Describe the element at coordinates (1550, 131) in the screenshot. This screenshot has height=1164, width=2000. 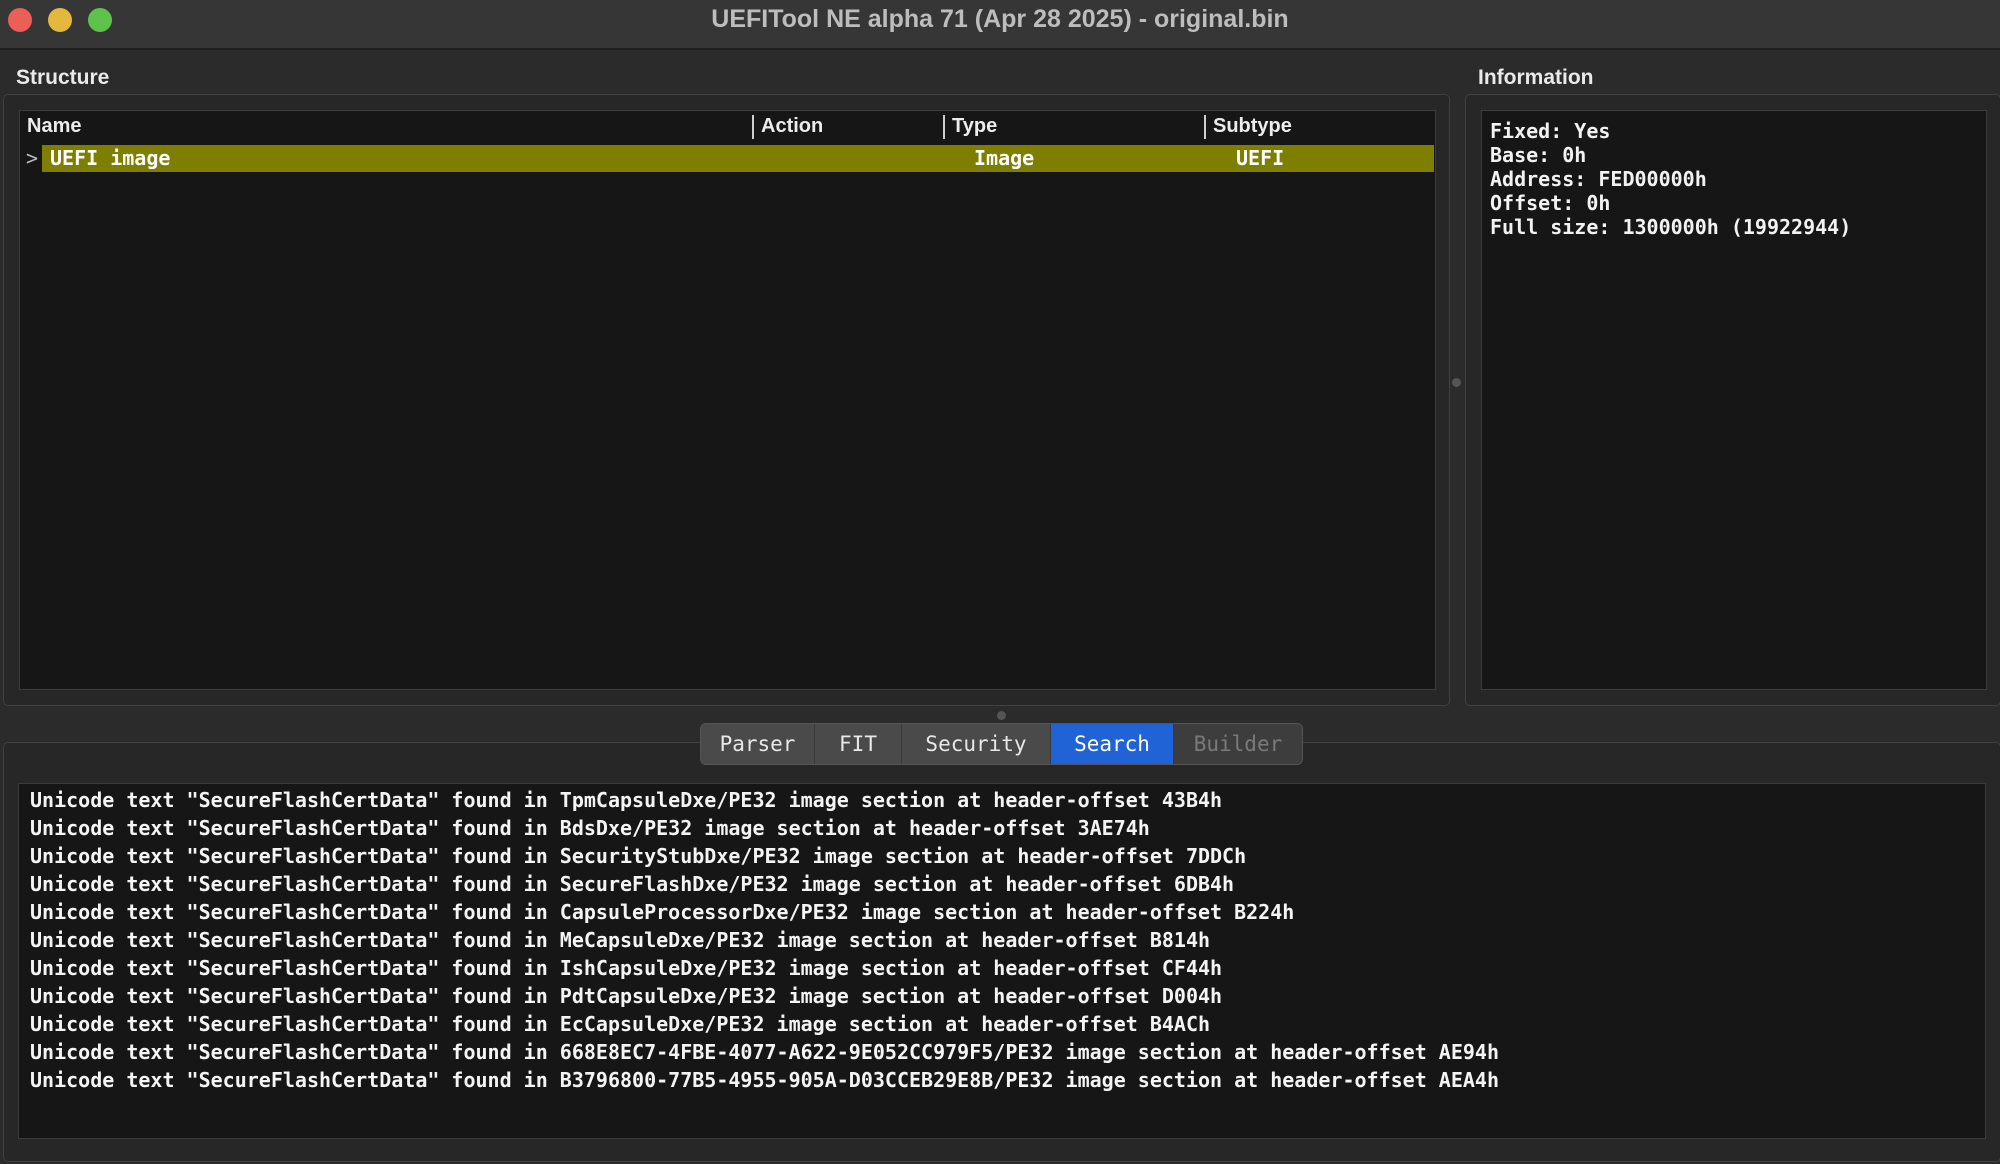
I see `info-line-fixed: Fixed: Yes` at that location.